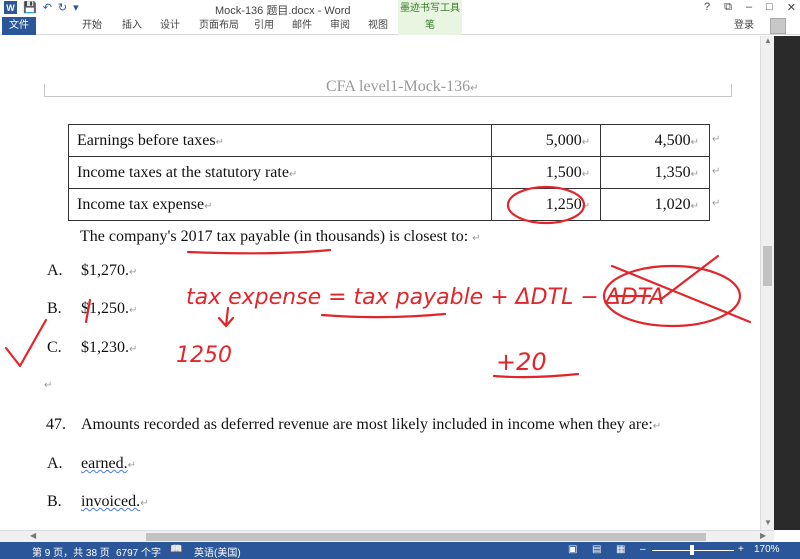 The width and height of the screenshot is (800, 559). I want to click on tab-home: 开始, so click(92, 26).